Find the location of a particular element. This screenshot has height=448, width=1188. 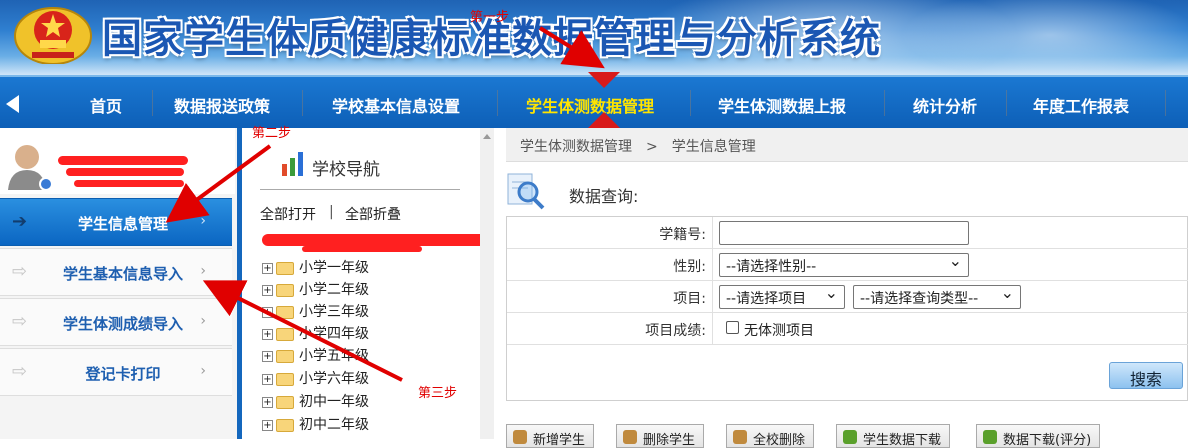

sidebar-item-basic-import: ⇨ 学生基本信息导入 › is located at coordinates (116, 272).